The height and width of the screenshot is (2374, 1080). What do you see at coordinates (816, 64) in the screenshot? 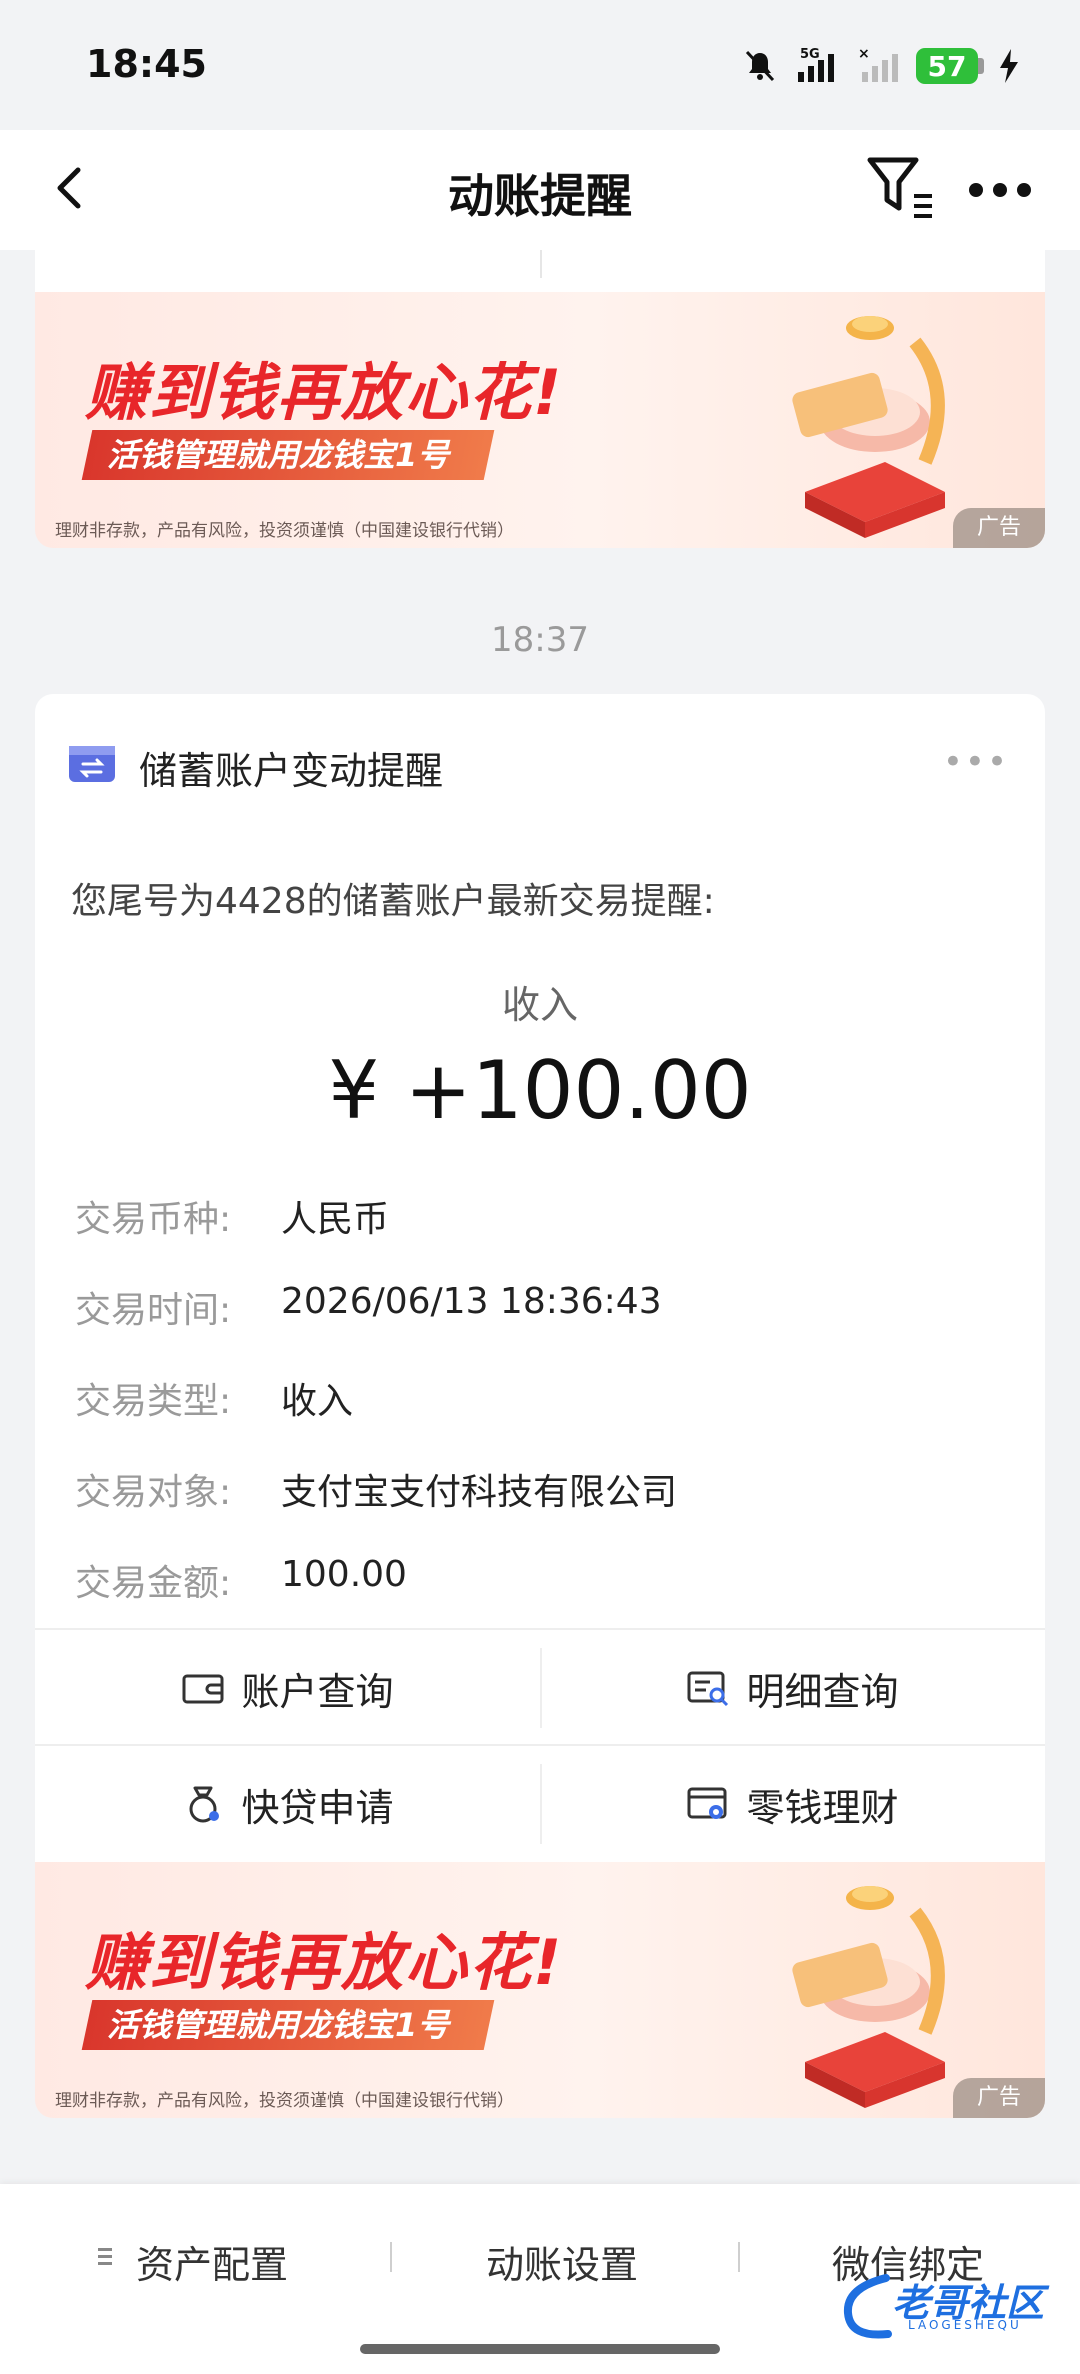
I see `signal-5g-icon: 5G` at bounding box center [816, 64].